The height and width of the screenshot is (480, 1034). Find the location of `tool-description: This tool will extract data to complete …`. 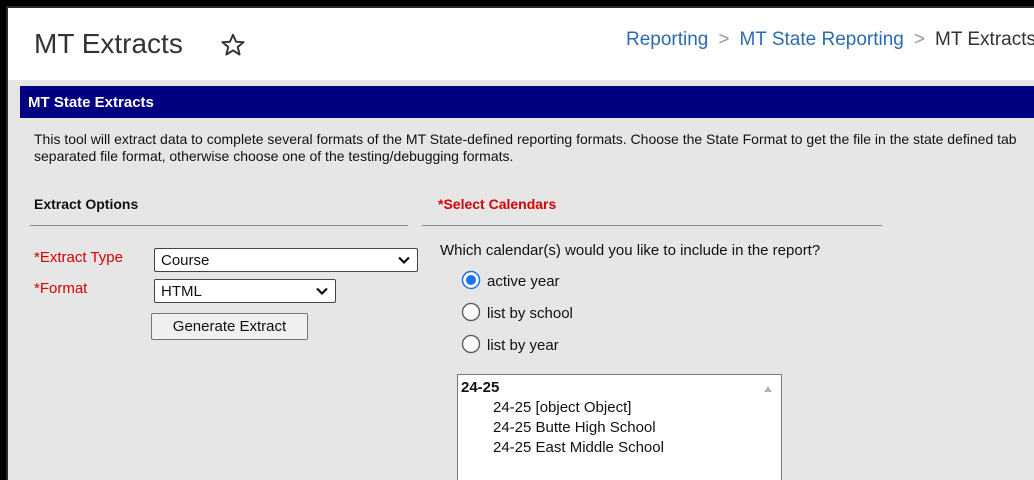

tool-description: This tool will extract data to complete … is located at coordinates (525, 147).